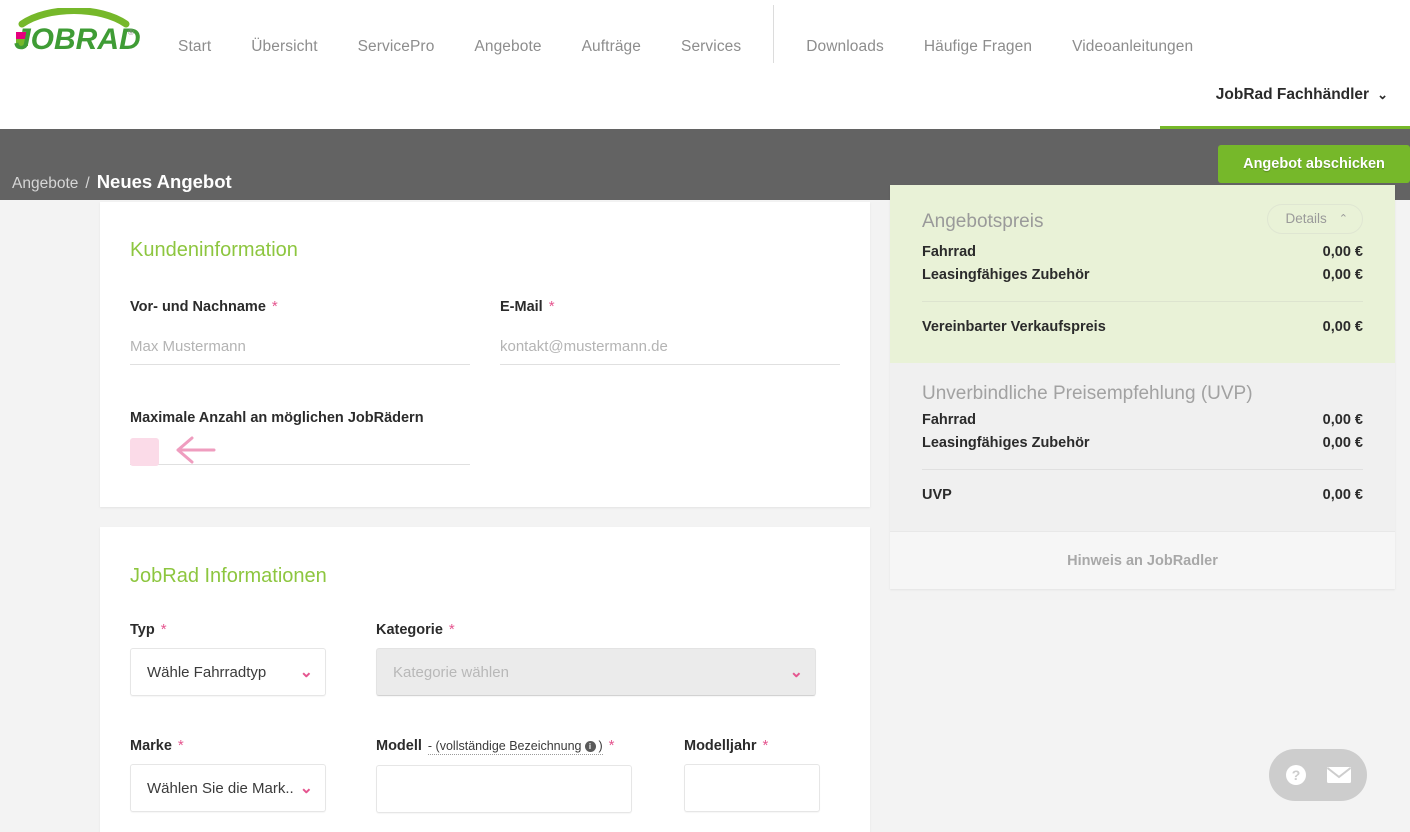 Image resolution: width=1410 pixels, height=832 pixels. I want to click on envelope-icon, so click(1339, 775).